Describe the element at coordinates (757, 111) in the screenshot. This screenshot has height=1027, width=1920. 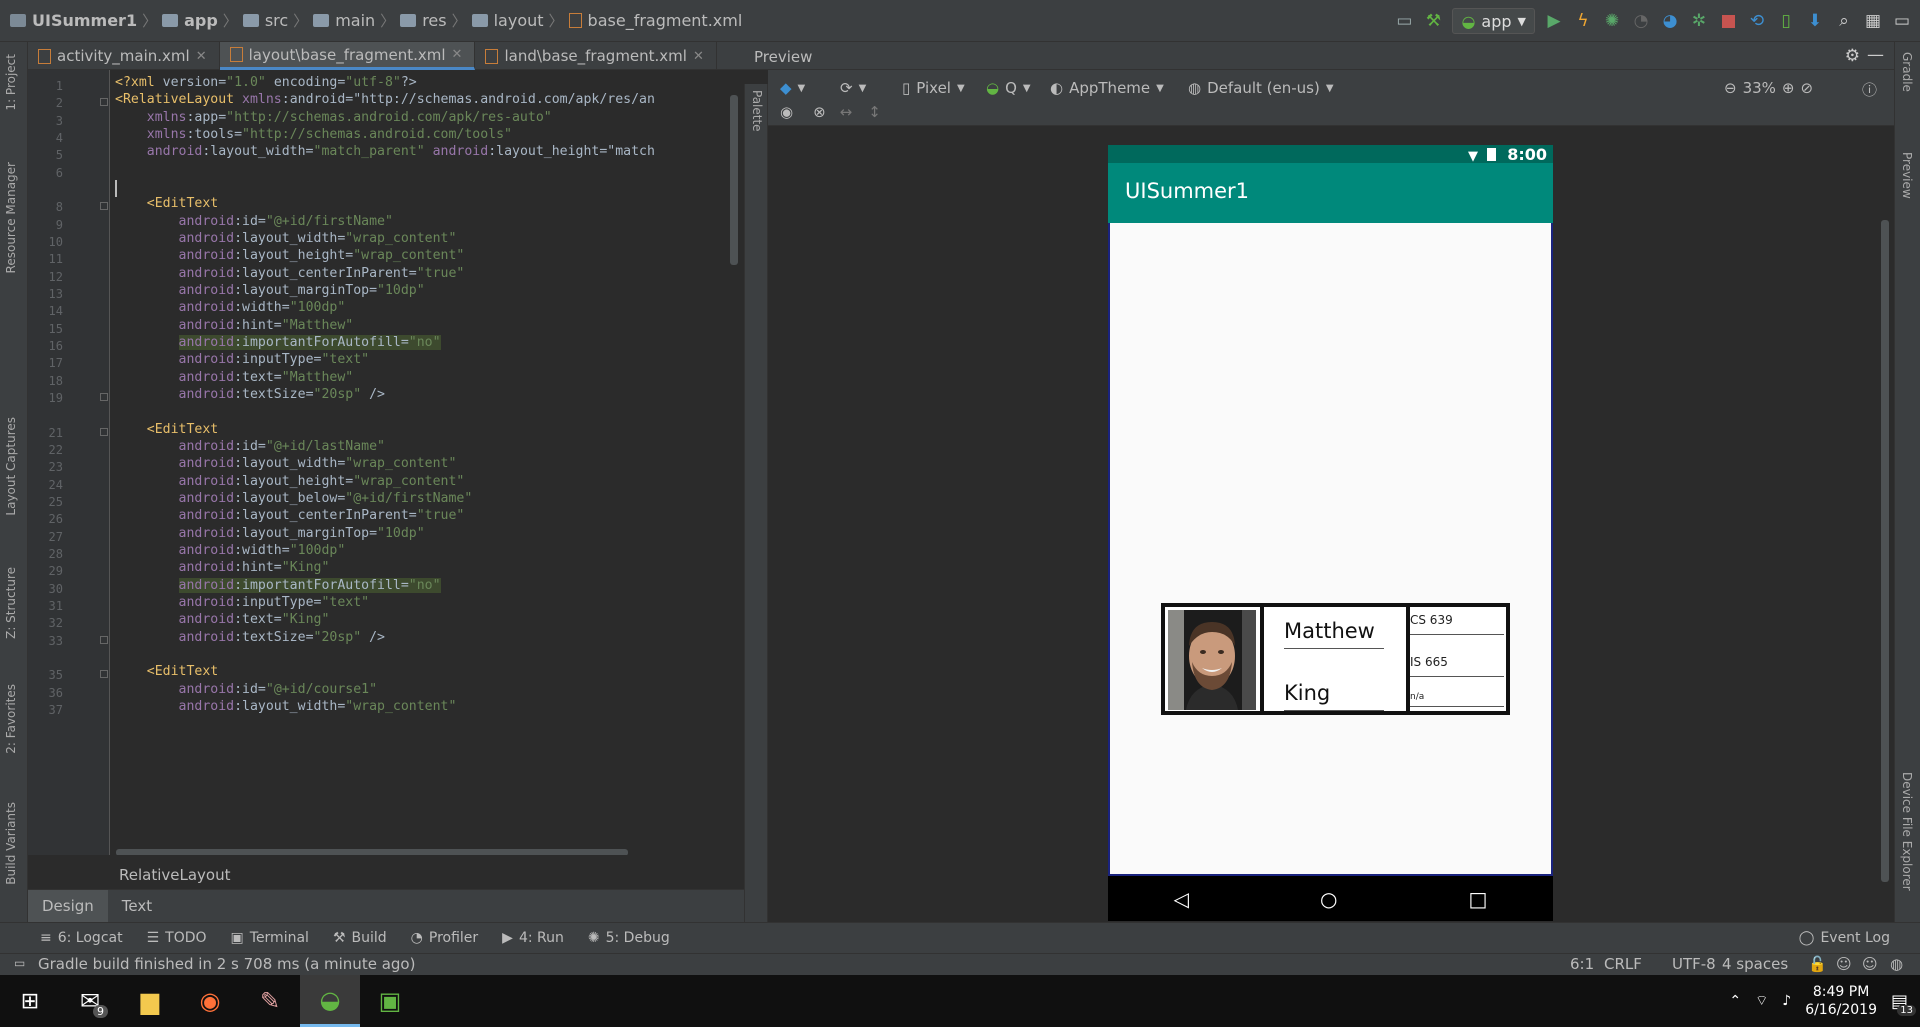
I see `palette-label: Palette` at that location.